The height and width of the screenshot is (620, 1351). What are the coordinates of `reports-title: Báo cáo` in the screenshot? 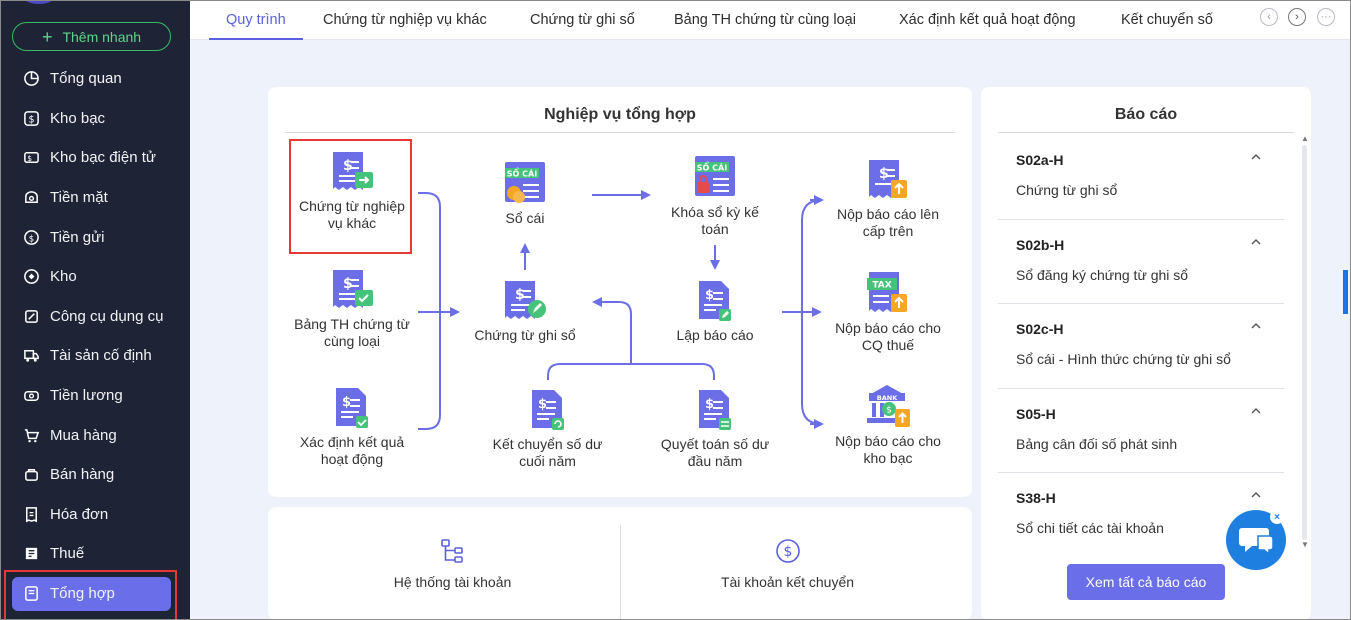 It's located at (1146, 114).